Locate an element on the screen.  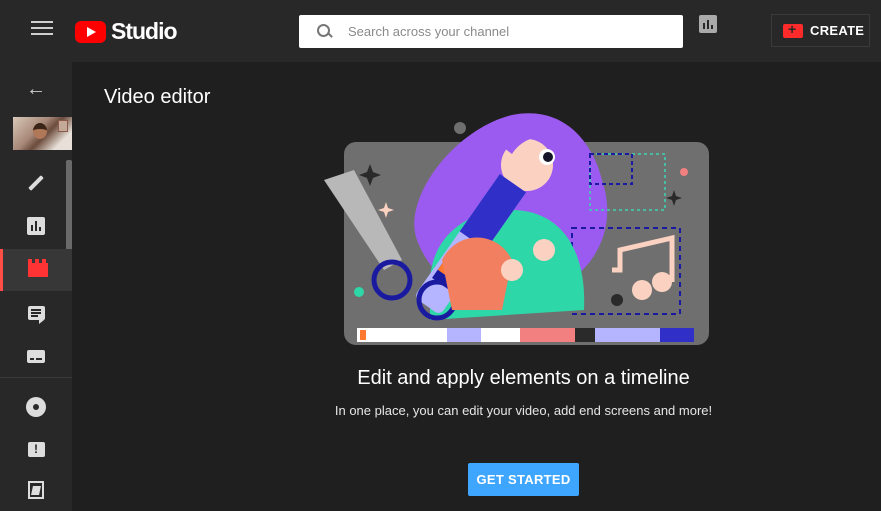
subtitles-icon is located at coordinates (36, 356).